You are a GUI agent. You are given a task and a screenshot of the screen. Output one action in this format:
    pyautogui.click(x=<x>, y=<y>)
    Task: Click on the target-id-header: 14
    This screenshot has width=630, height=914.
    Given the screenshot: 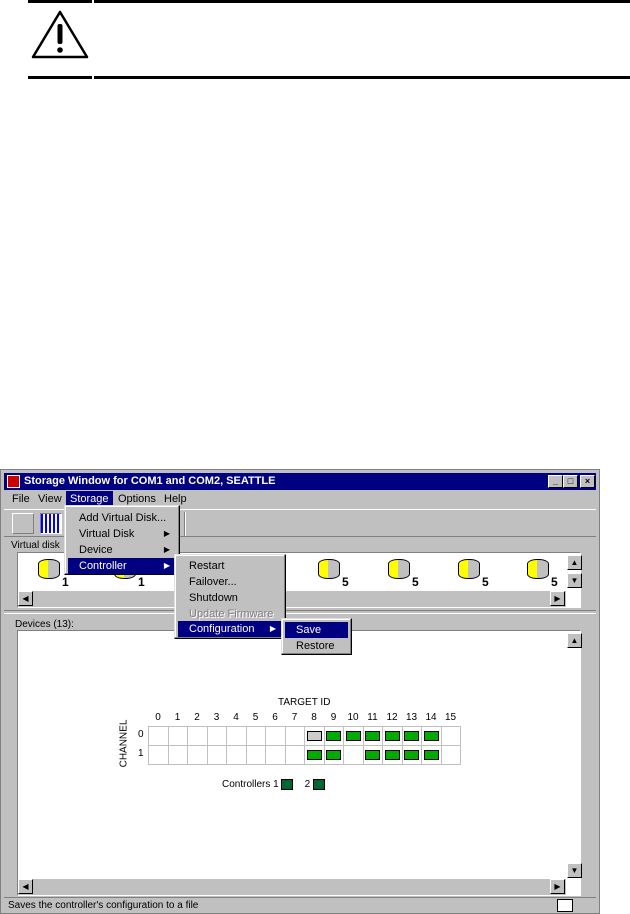 What is the action you would take?
    pyautogui.click(x=431, y=717)
    